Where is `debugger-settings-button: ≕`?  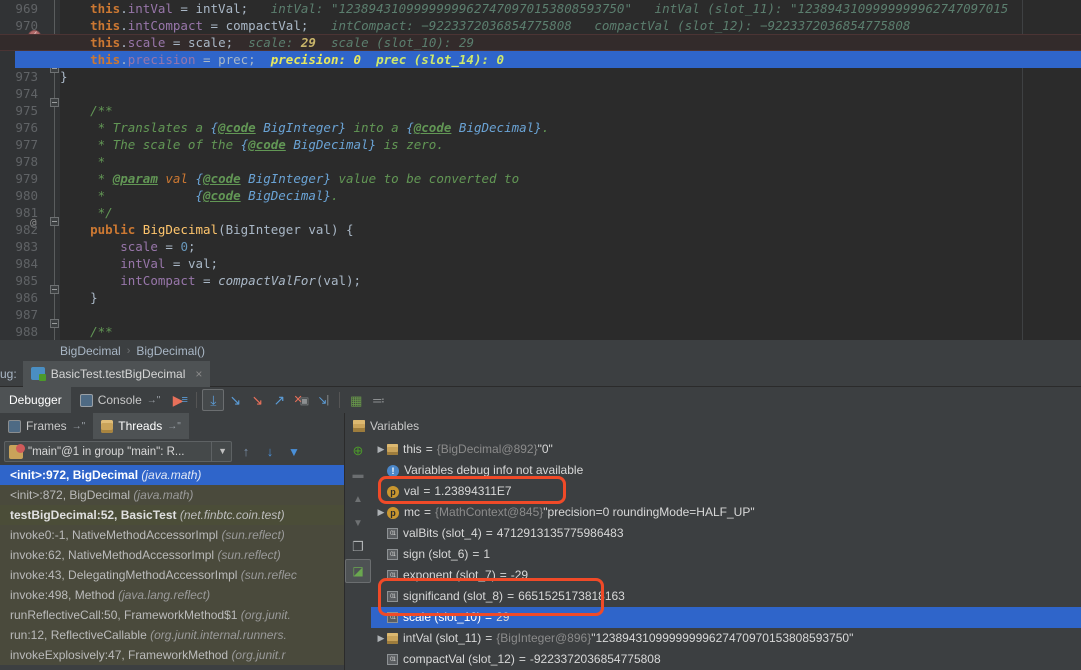 debugger-settings-button: ≕ is located at coordinates (378, 400).